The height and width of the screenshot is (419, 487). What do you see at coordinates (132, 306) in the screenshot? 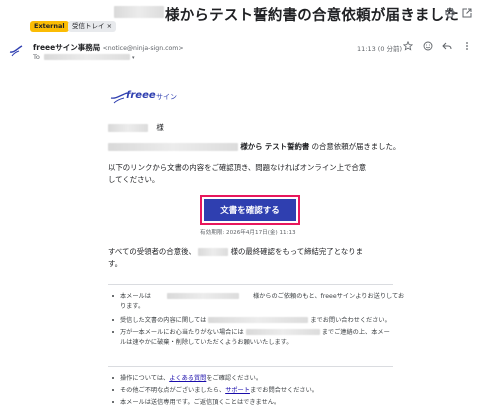
I see `note-text: ります。` at bounding box center [132, 306].